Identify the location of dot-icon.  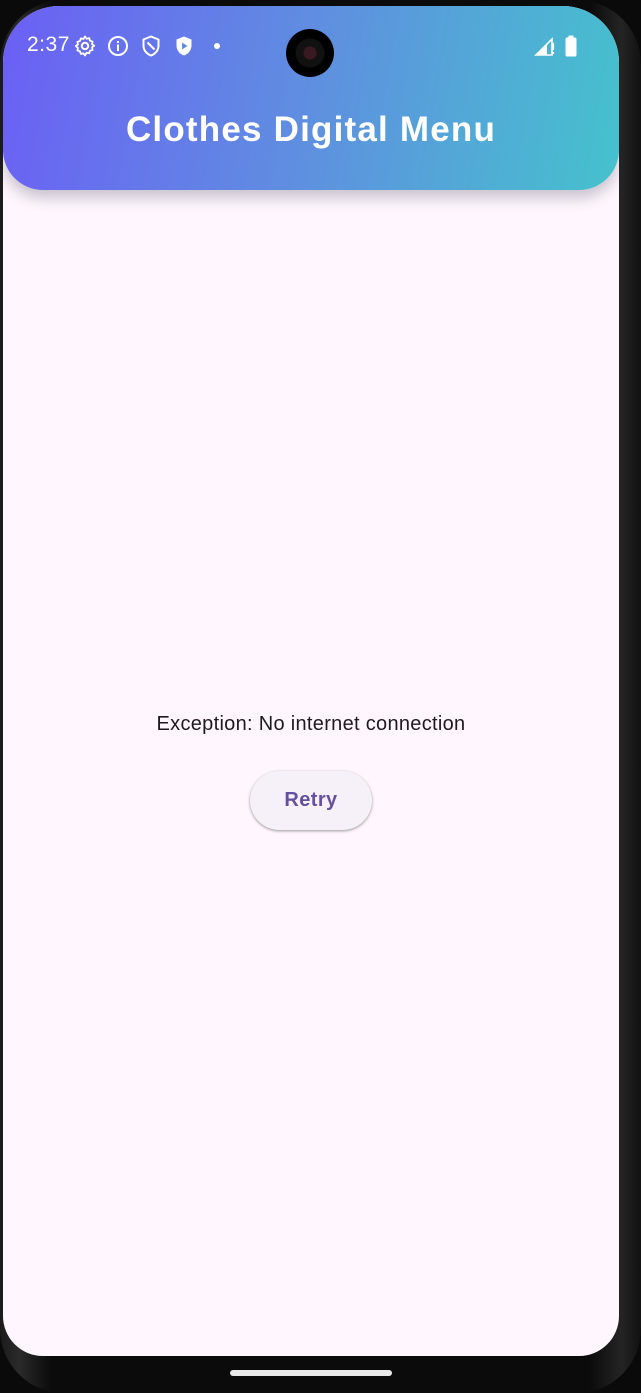
(217, 46).